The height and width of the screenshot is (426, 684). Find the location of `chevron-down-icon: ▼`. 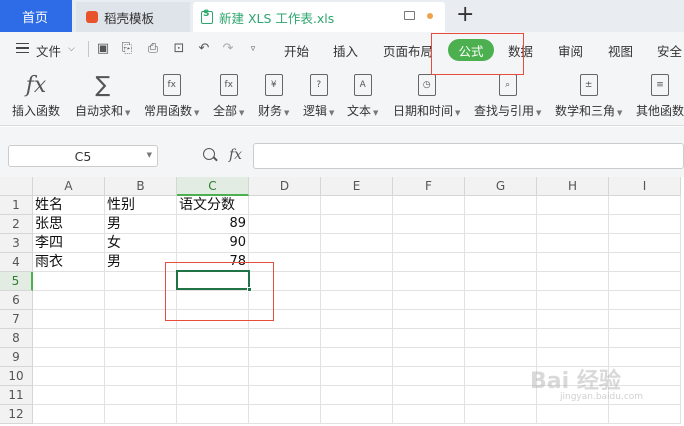

chevron-down-icon: ▼ is located at coordinates (149, 155).